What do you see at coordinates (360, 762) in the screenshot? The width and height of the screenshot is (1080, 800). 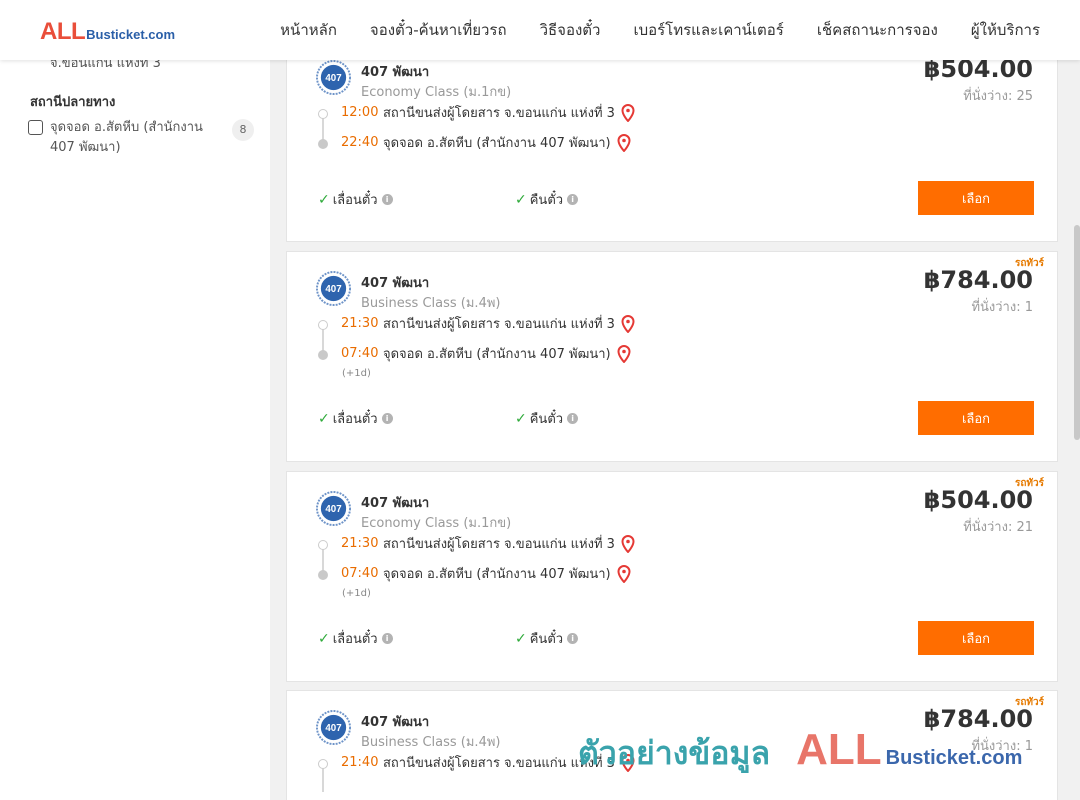 I see `departure-time: 21:40` at bounding box center [360, 762].